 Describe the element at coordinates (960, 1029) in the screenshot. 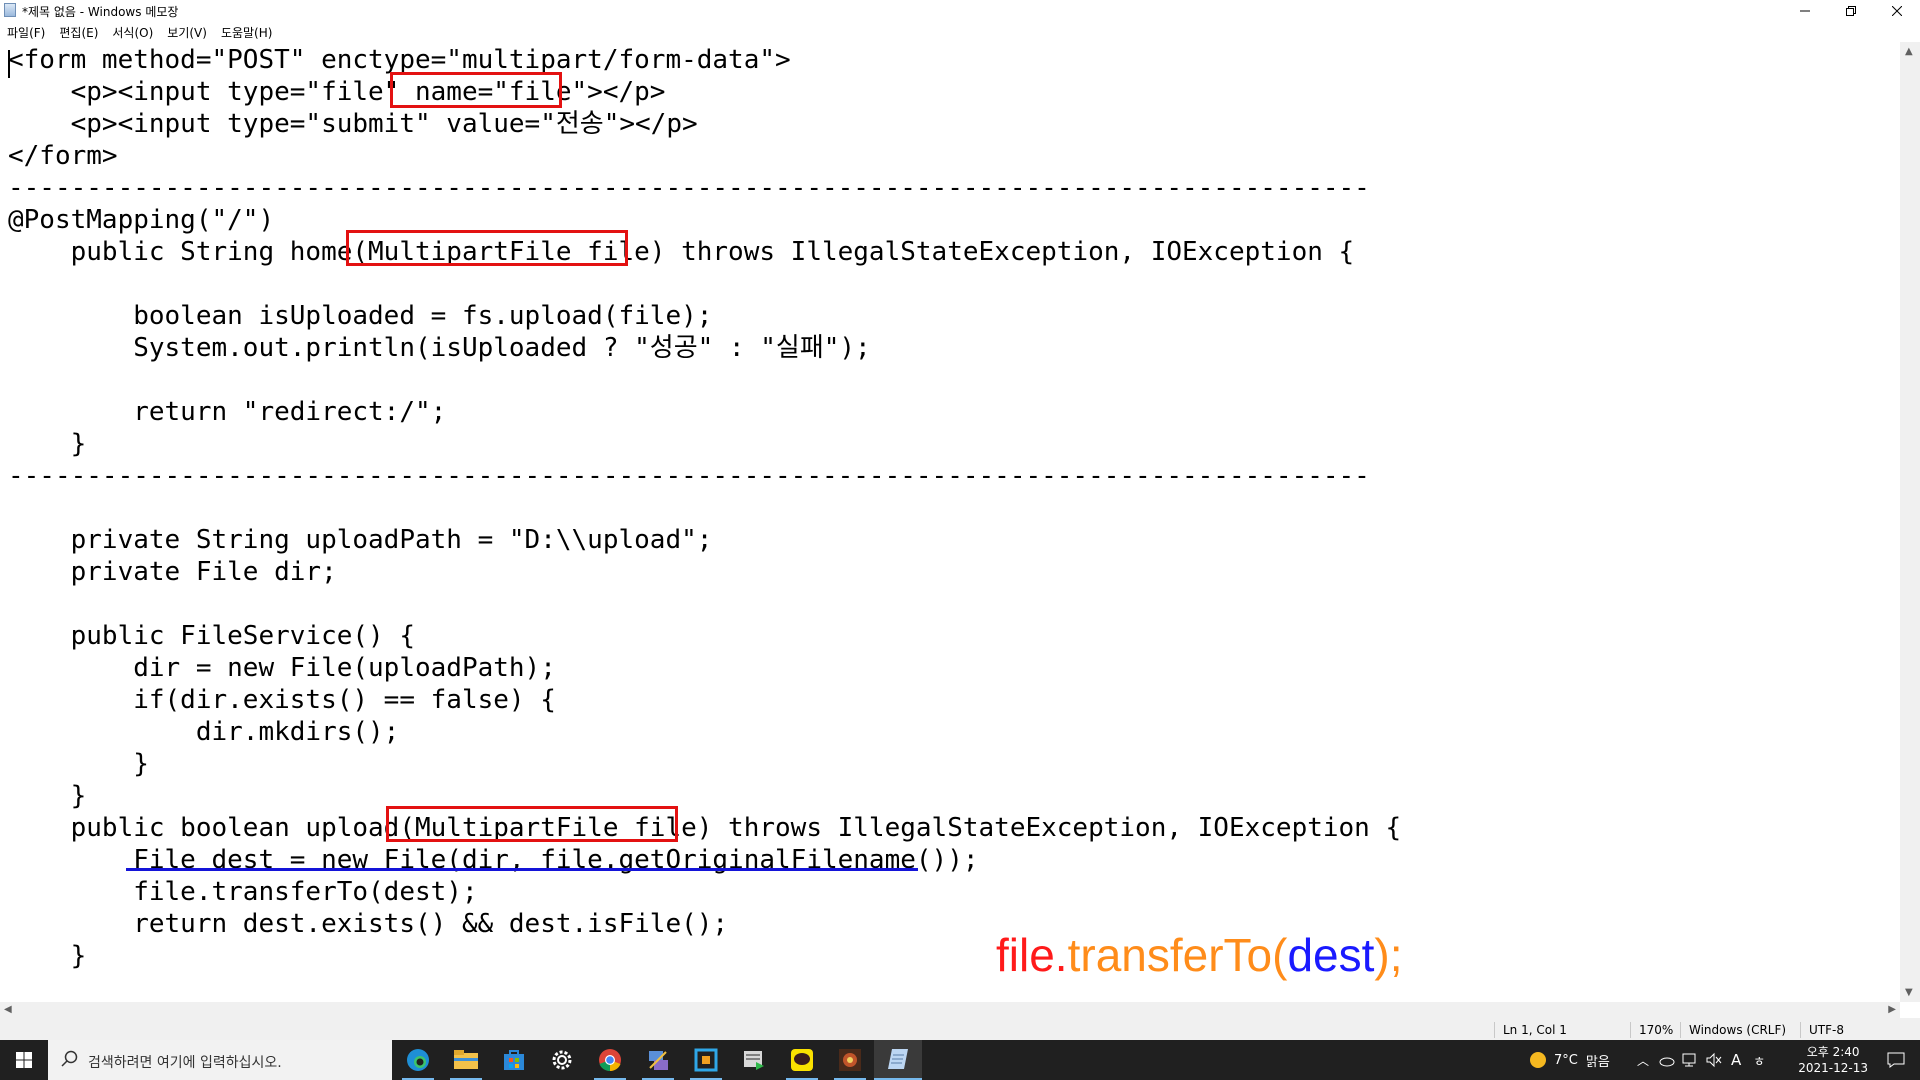

I see `status-bar: Ln 1, Col 1 170% Windows (CRLF) UTF-8` at that location.